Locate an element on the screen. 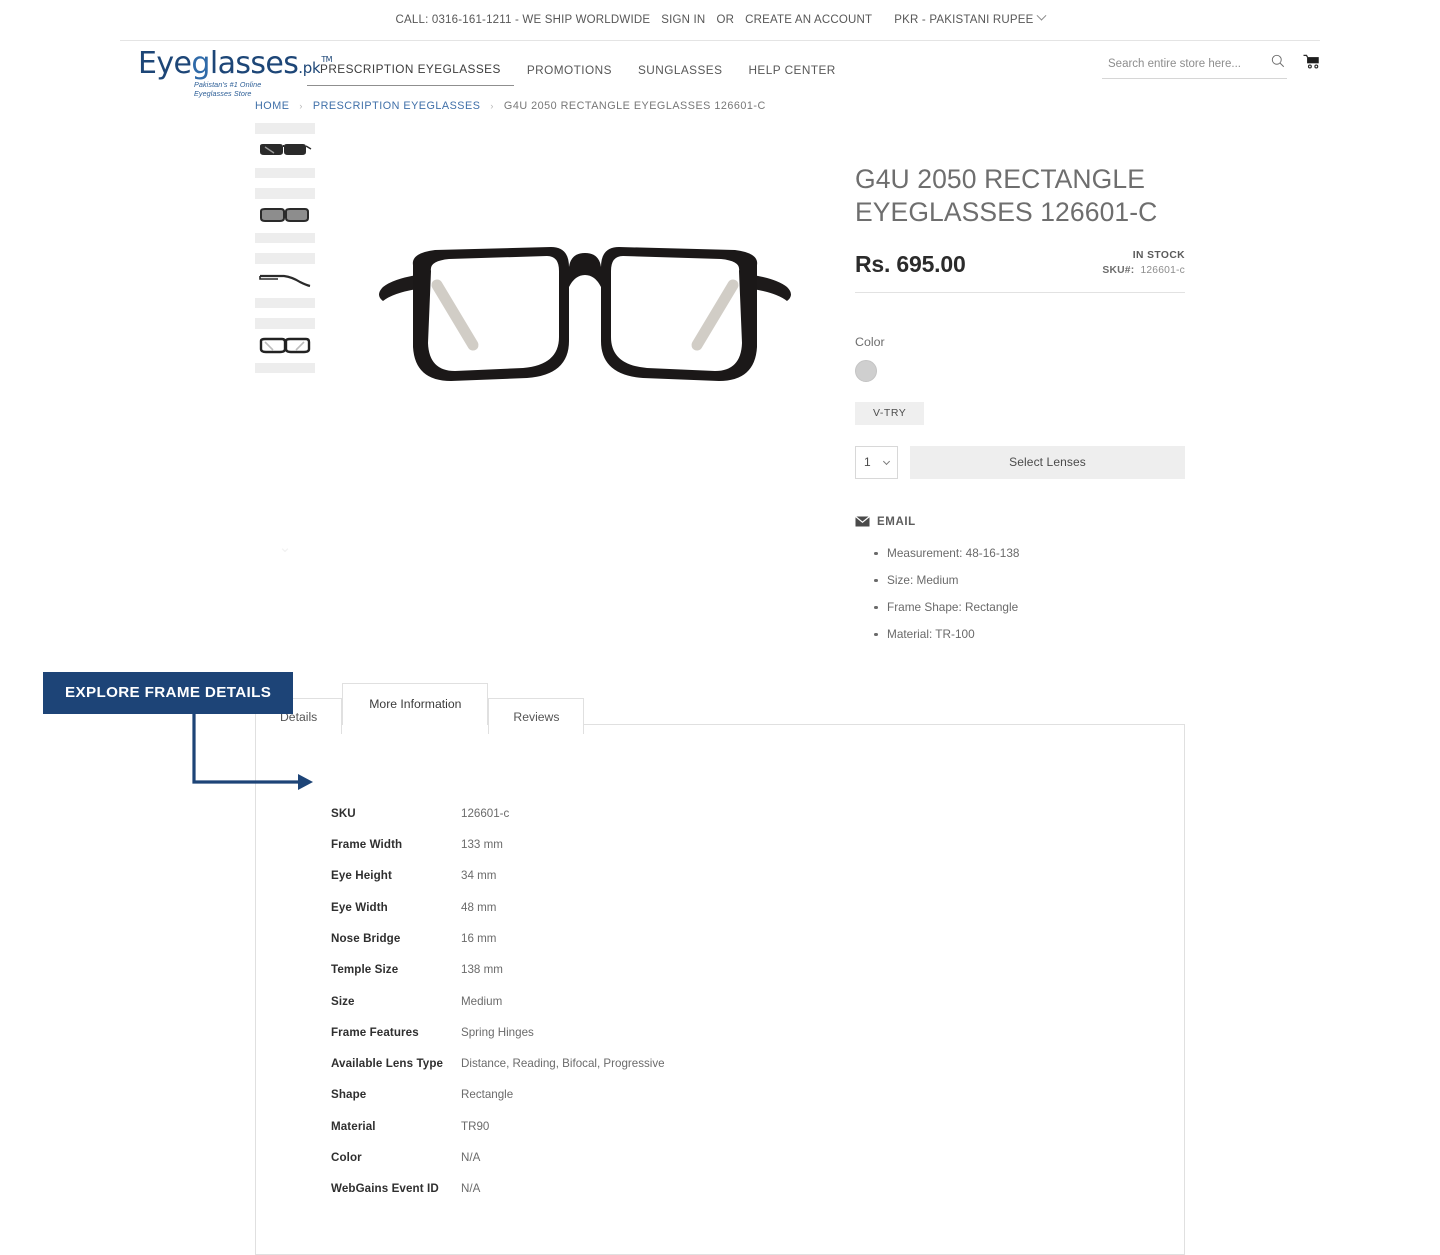 The image size is (1440, 1255). breadcrumb-category: PRESCRIPTION EYEGLASSES is located at coordinates (397, 106).